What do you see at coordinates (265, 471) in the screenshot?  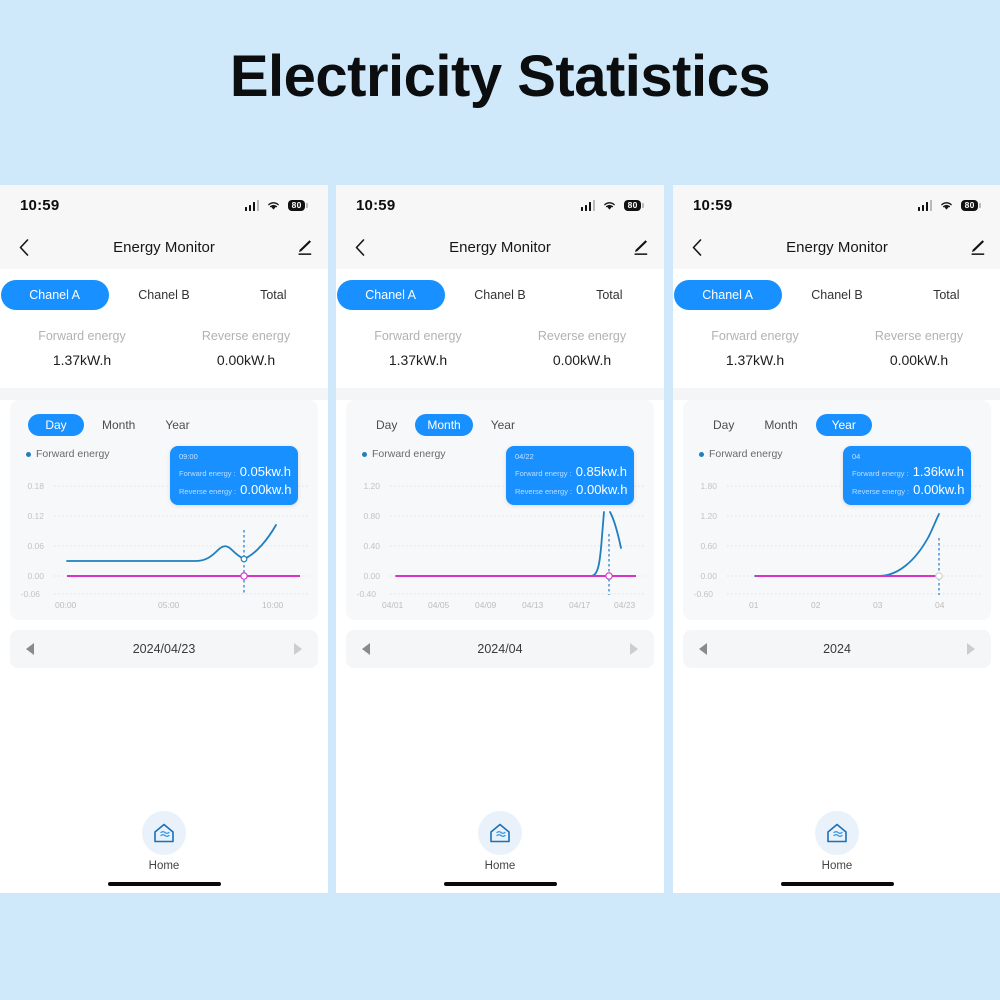 I see `tooltip-forward-value: 0.05kw.h` at bounding box center [265, 471].